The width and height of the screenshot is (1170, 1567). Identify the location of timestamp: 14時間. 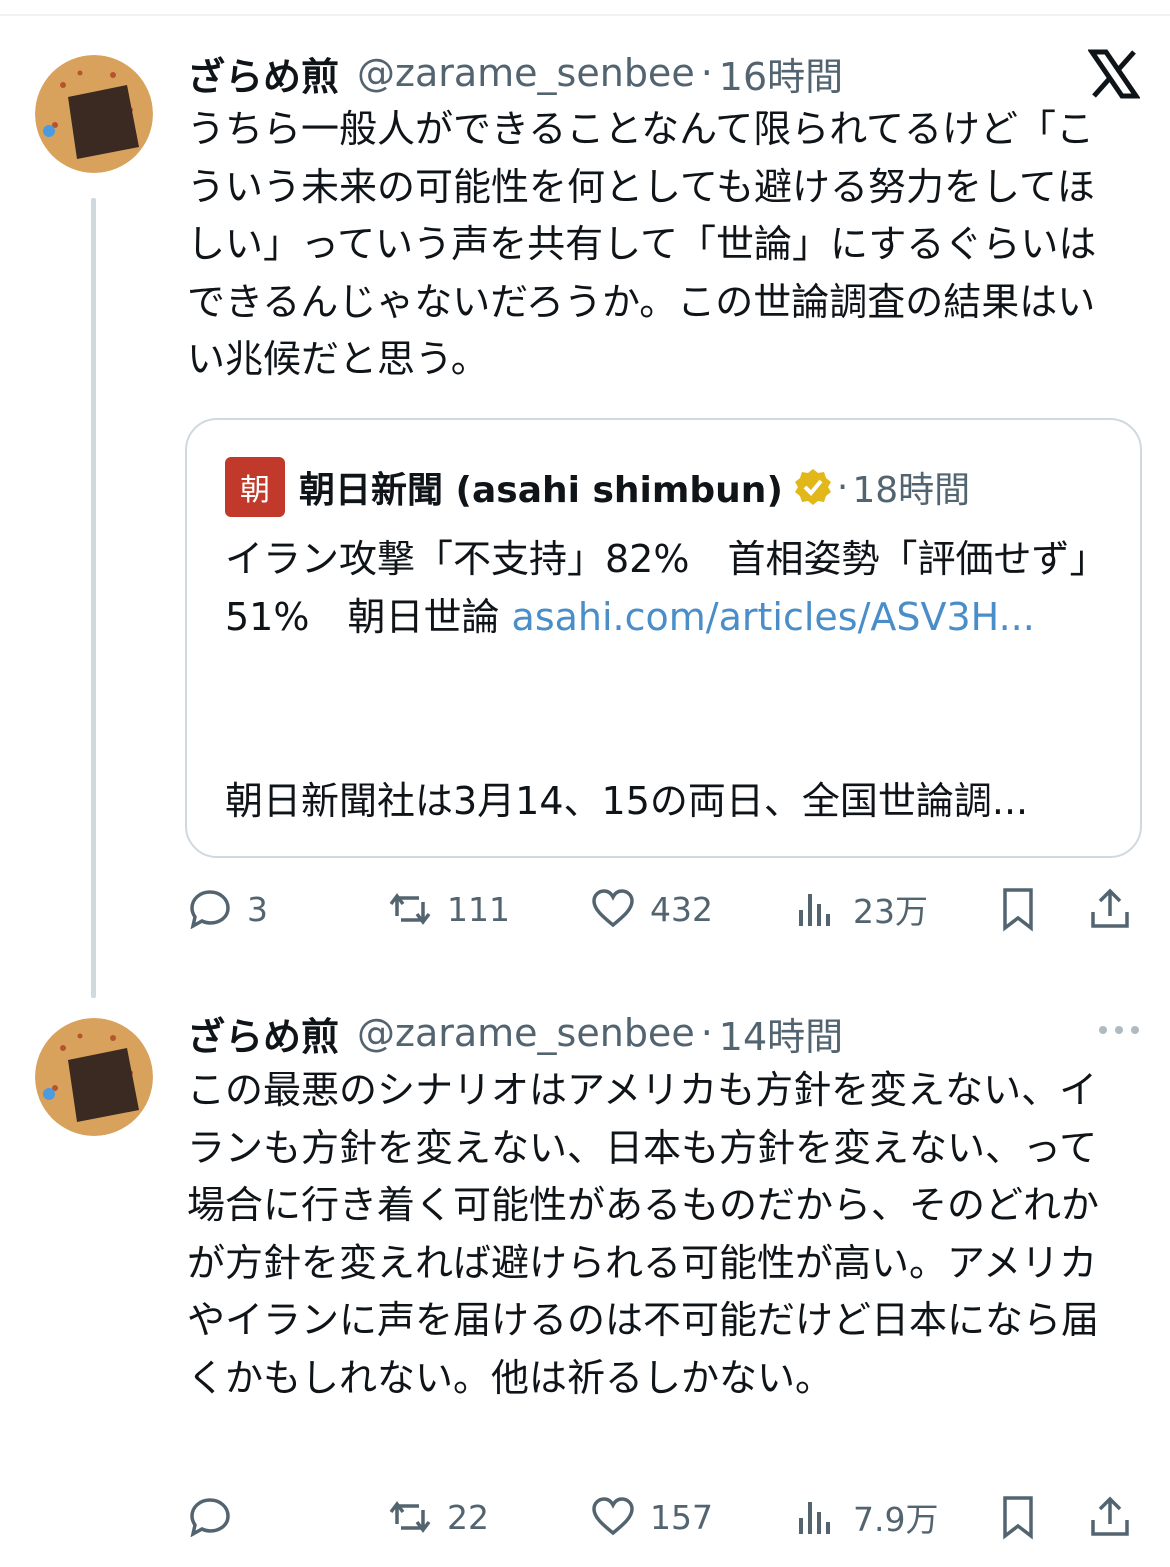
(781, 1033).